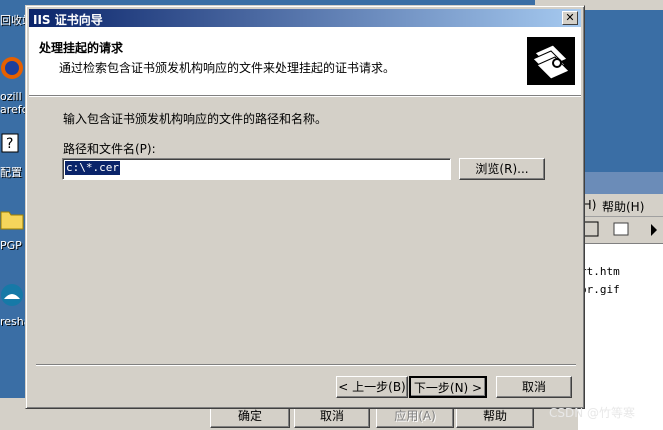 Image resolution: width=663 pixels, height=430 pixels. I want to click on wizard-header: 处理挂起的请求 通过检索包含证书颁发机构响应的文件来处理挂起的证书请求。, so click(305, 61).